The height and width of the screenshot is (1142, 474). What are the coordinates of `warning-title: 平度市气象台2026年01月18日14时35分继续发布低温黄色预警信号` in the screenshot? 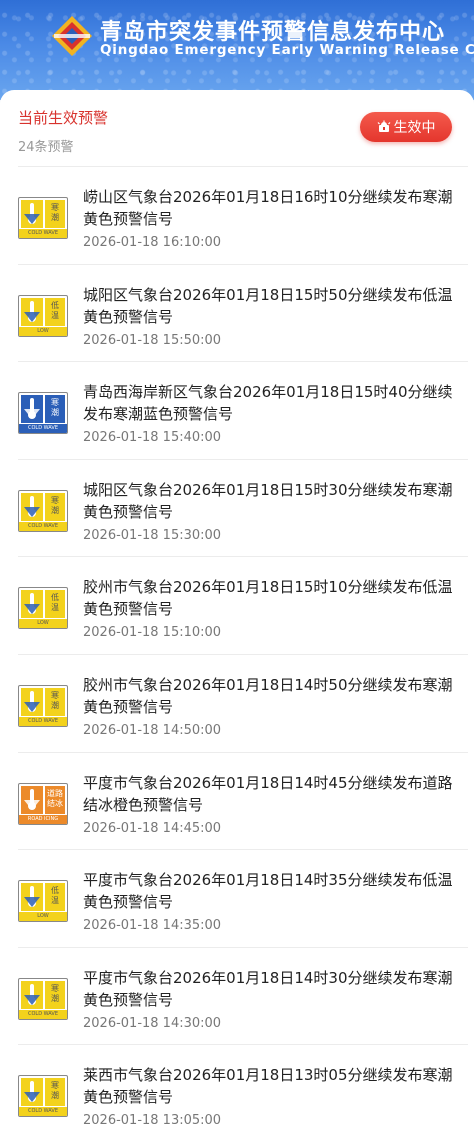 It's located at (268, 891).